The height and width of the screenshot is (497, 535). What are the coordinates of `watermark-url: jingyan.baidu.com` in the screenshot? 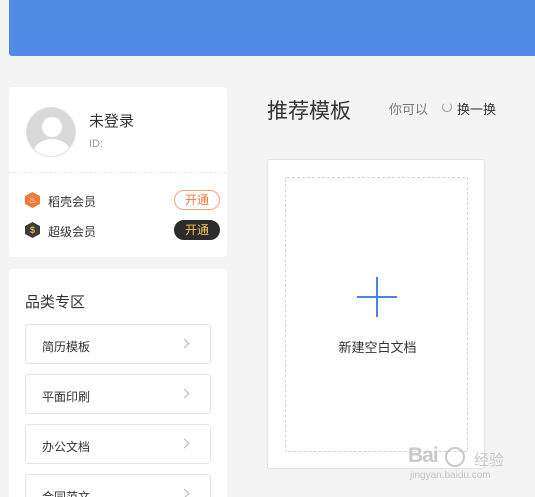 It's located at (450, 475).